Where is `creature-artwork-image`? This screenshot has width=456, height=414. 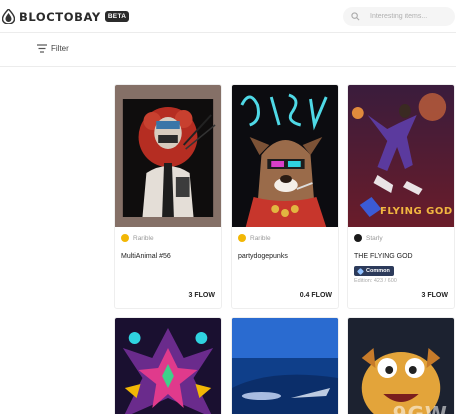 creature-artwork-image is located at coordinates (401, 366).